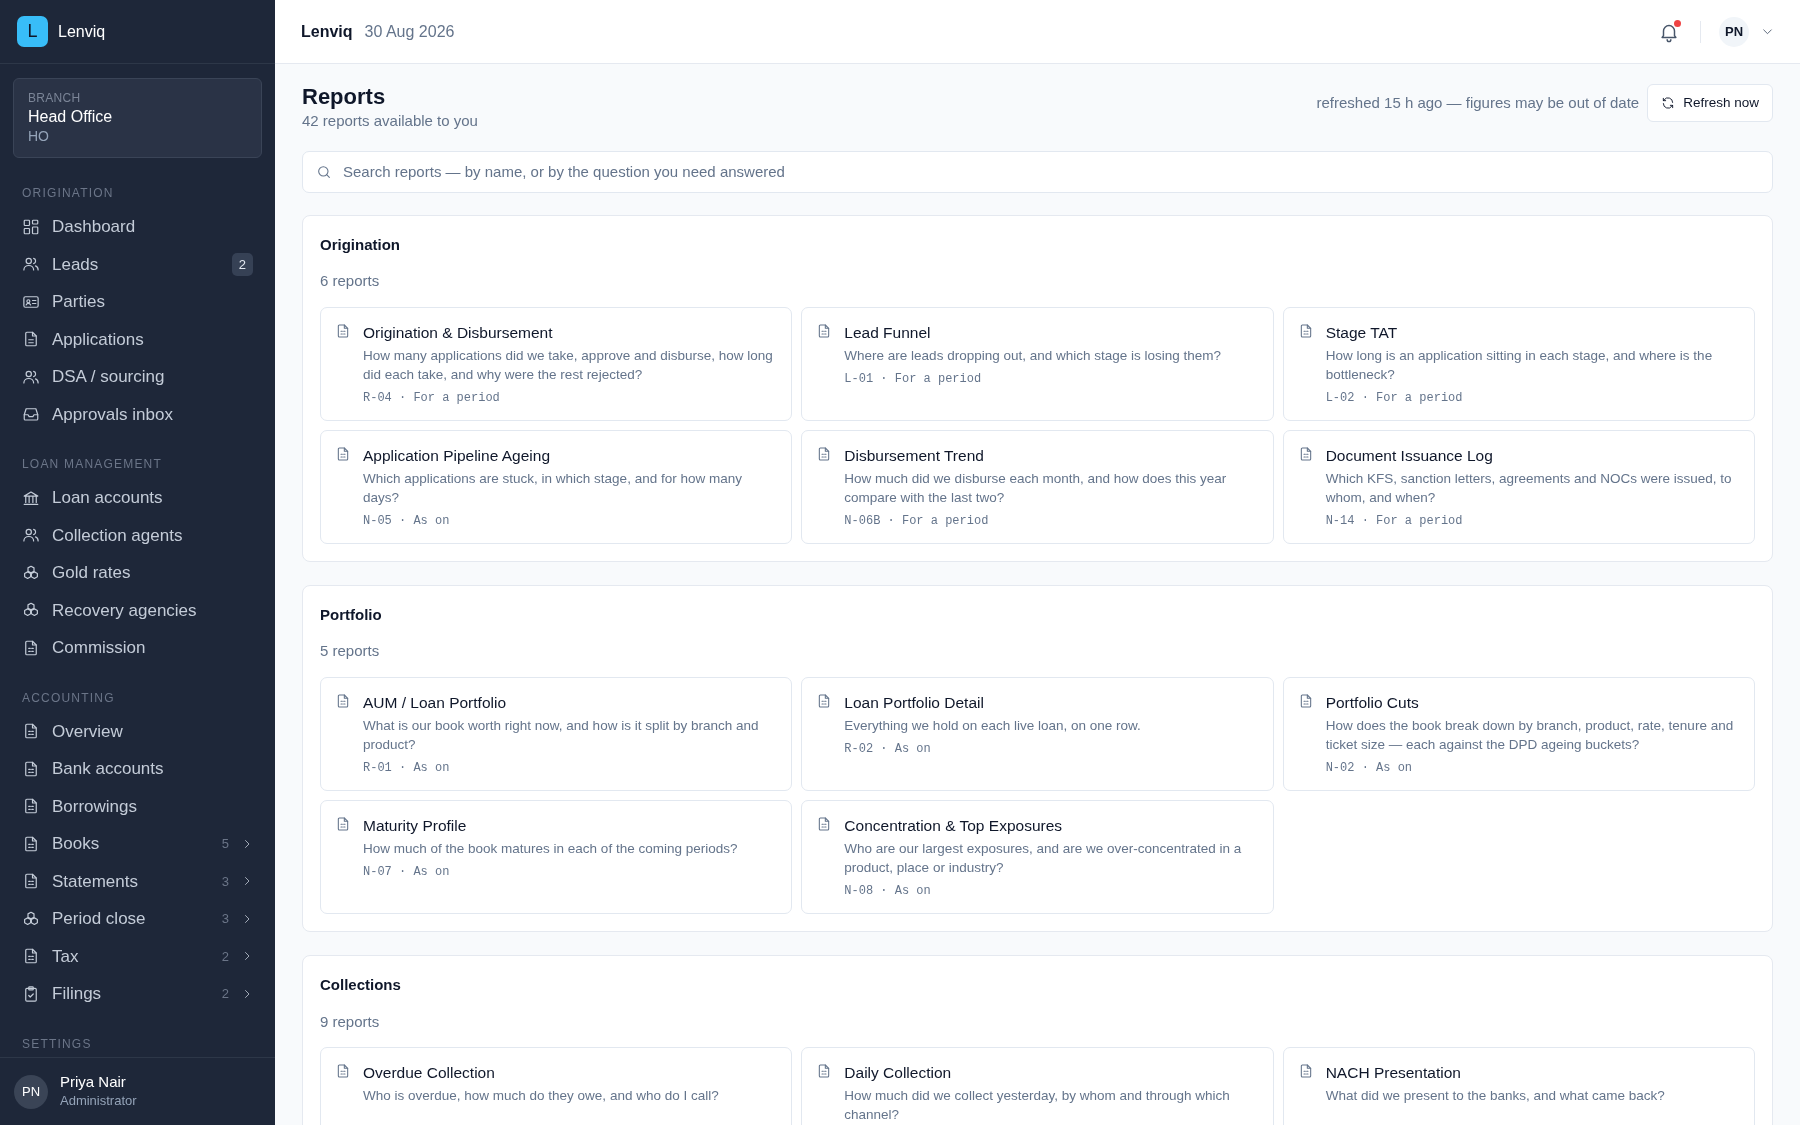  Describe the element at coordinates (407, 873) in the screenshot. I see `report-meta: N-07 · As on` at that location.